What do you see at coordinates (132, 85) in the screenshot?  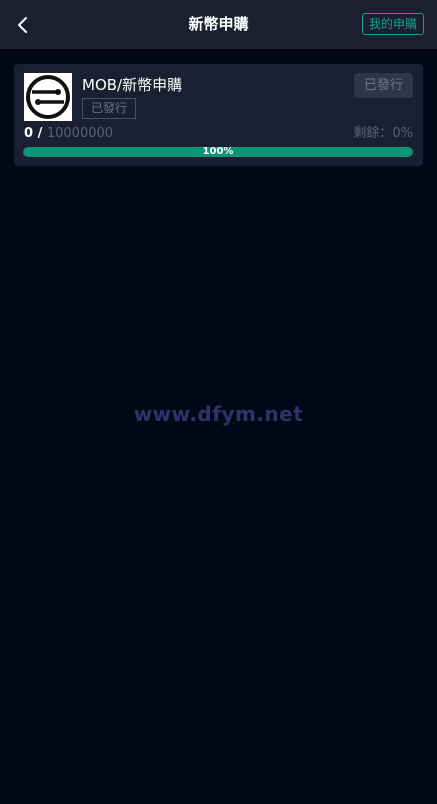 I see `coin-name: MOB/新幣申購` at bounding box center [132, 85].